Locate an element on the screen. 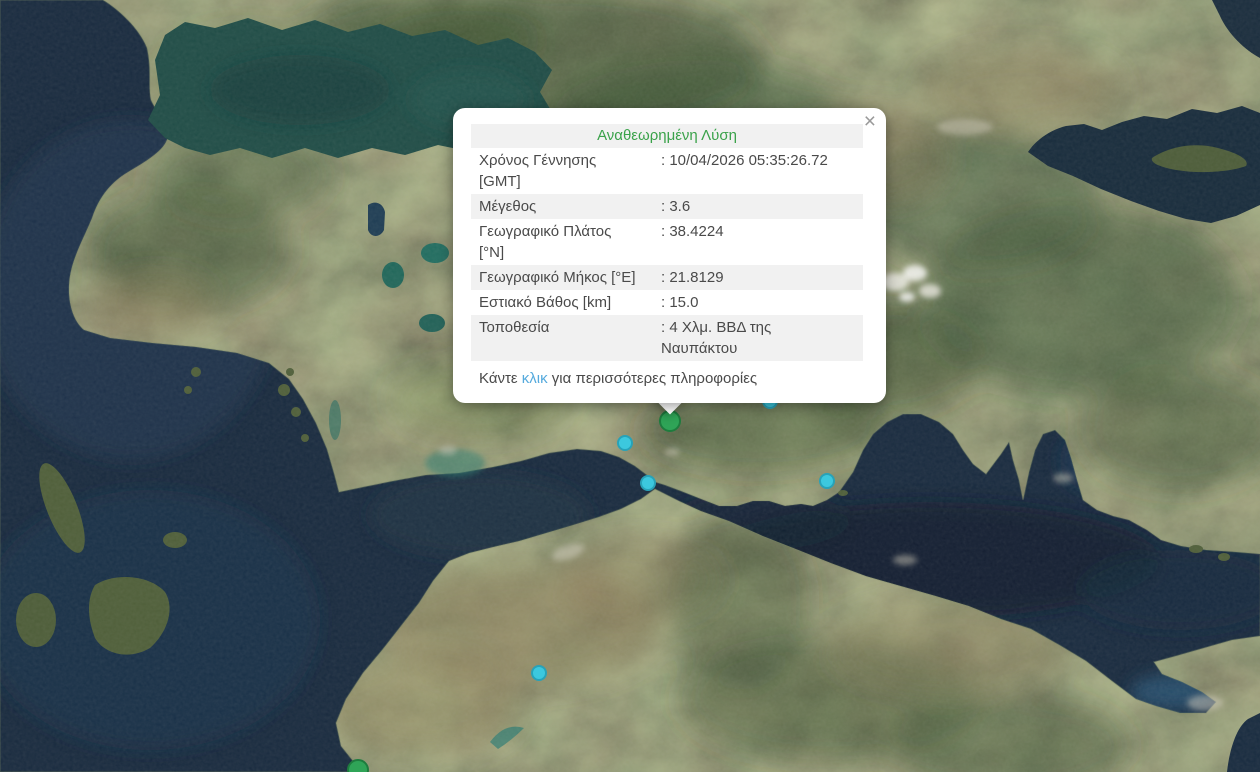 The width and height of the screenshot is (1260, 772). row-label: Εστιακό Βάθος [km] is located at coordinates (545, 302).